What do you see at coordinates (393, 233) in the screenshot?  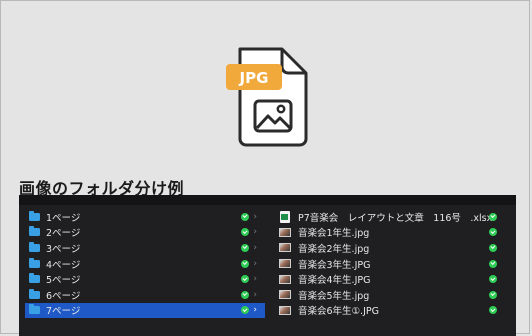 I see `file-row: 音楽会1年生.jpg` at bounding box center [393, 233].